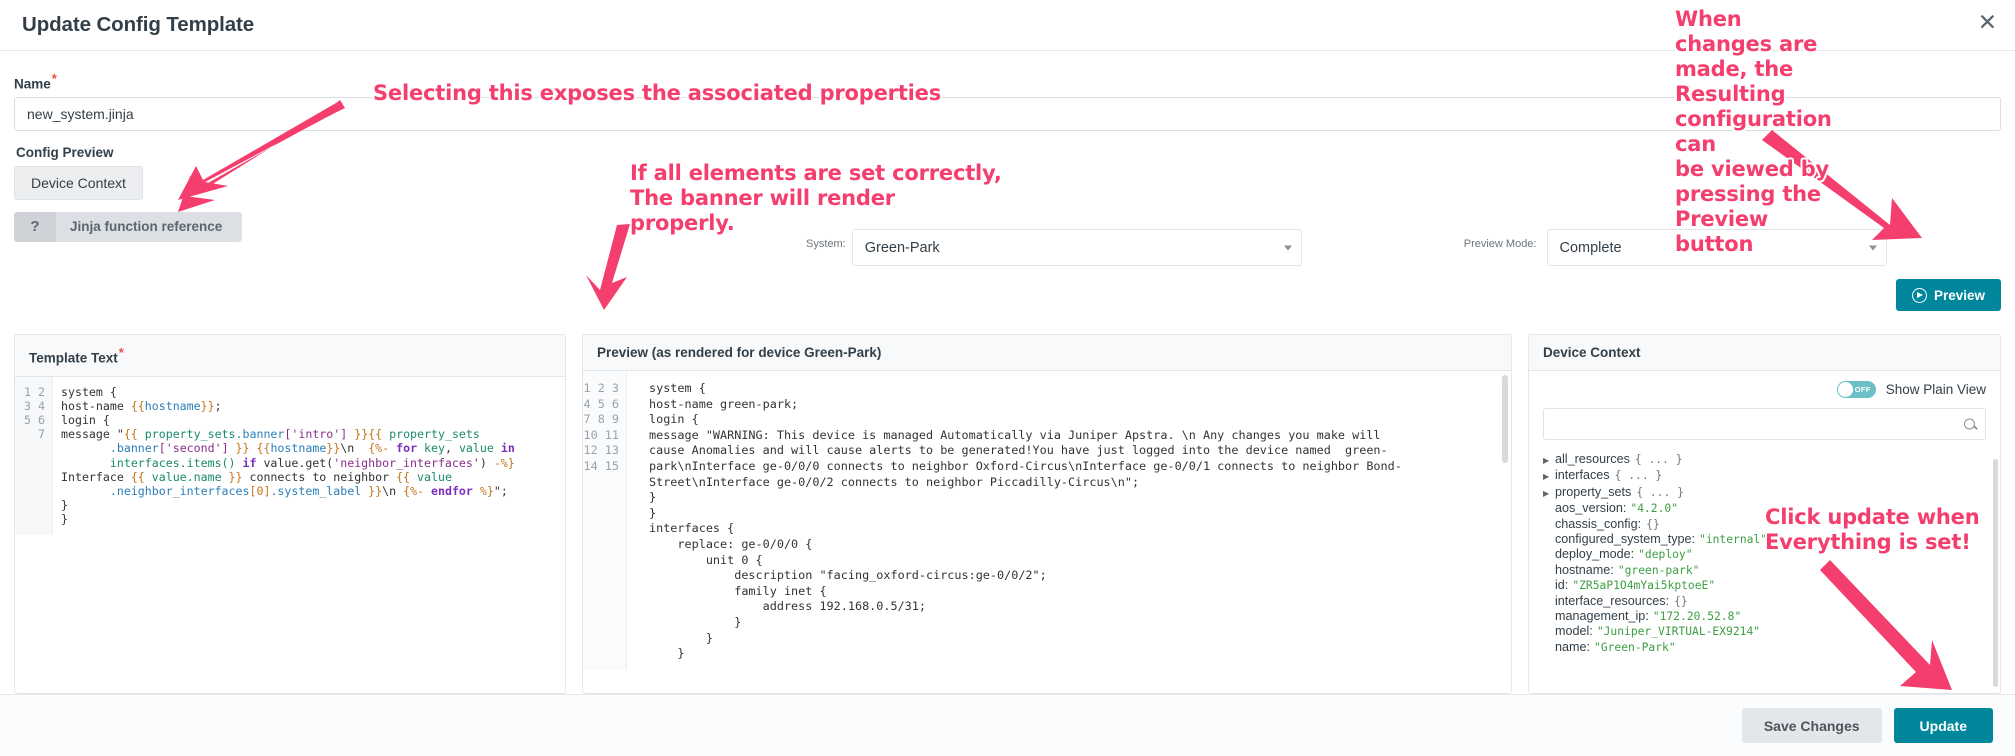 This screenshot has width=2015, height=756. What do you see at coordinates (1733, 540) in the screenshot?
I see `tree-node-value: "internal"` at bounding box center [1733, 540].